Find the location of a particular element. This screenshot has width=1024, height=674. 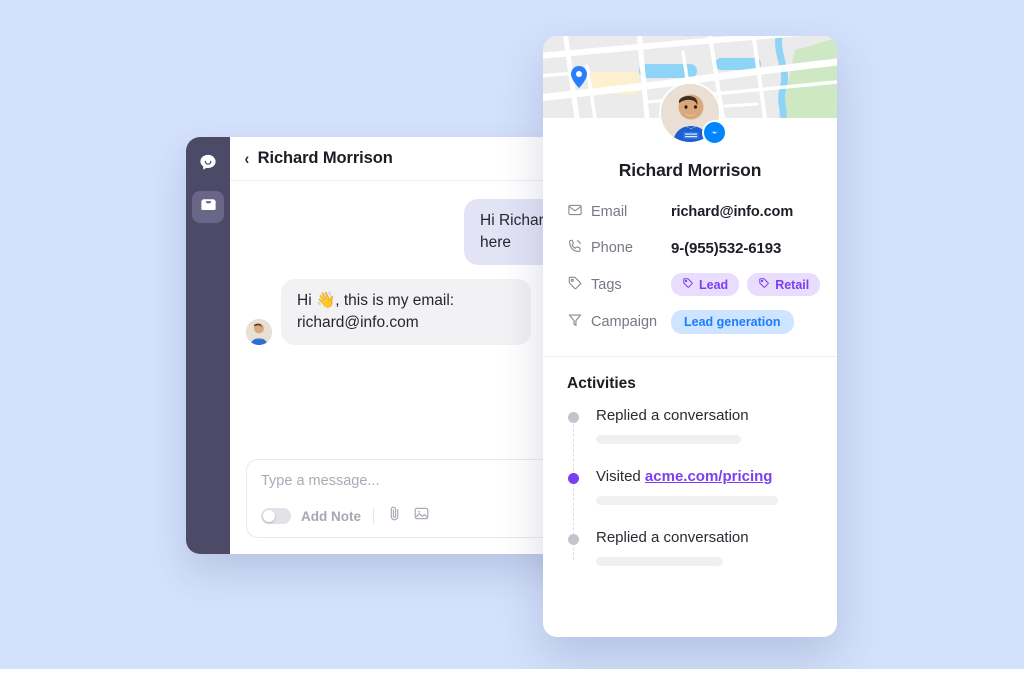

activity-text: Visited acme.com/pricing is located at coordinates (704, 477).